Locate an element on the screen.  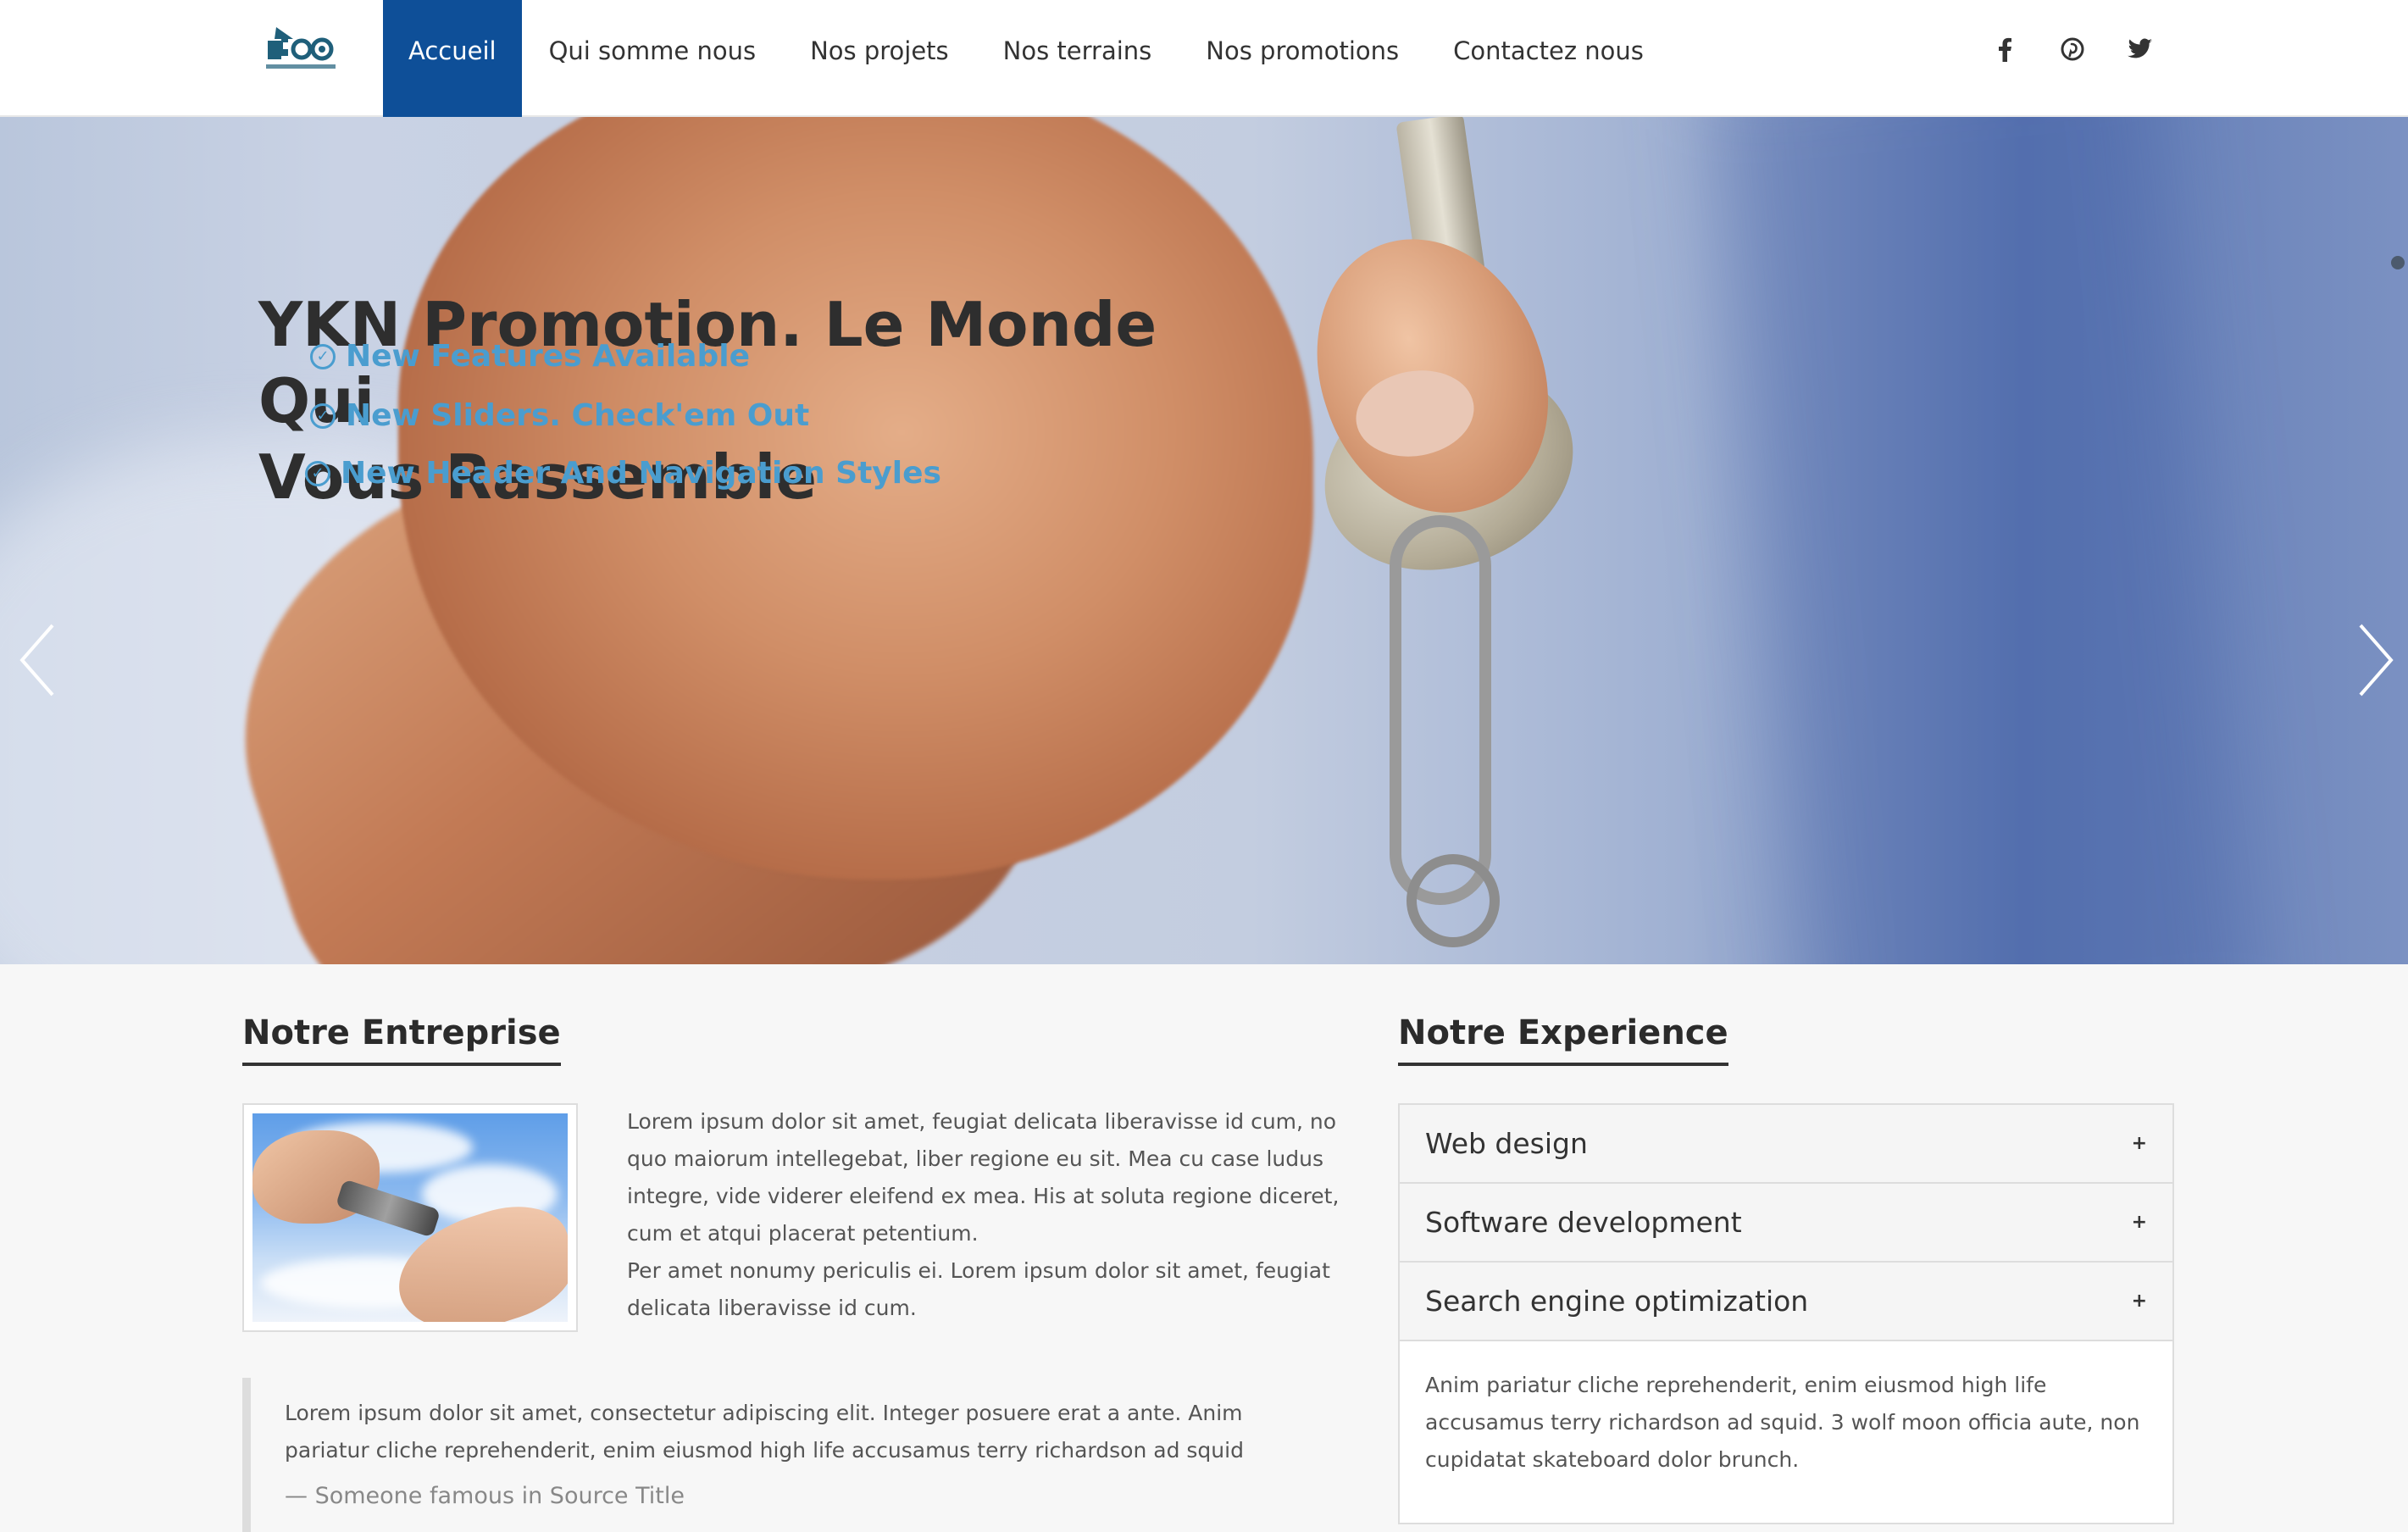
accordion-item-search-engine-optimization: Search engine optimization + is located at coordinates (1786, 1302).